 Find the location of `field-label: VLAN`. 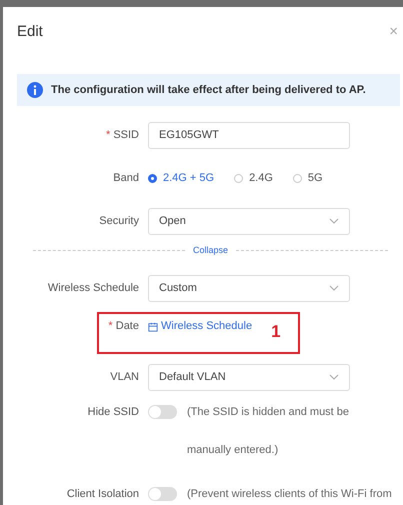

field-label: VLAN is located at coordinates (124, 377).